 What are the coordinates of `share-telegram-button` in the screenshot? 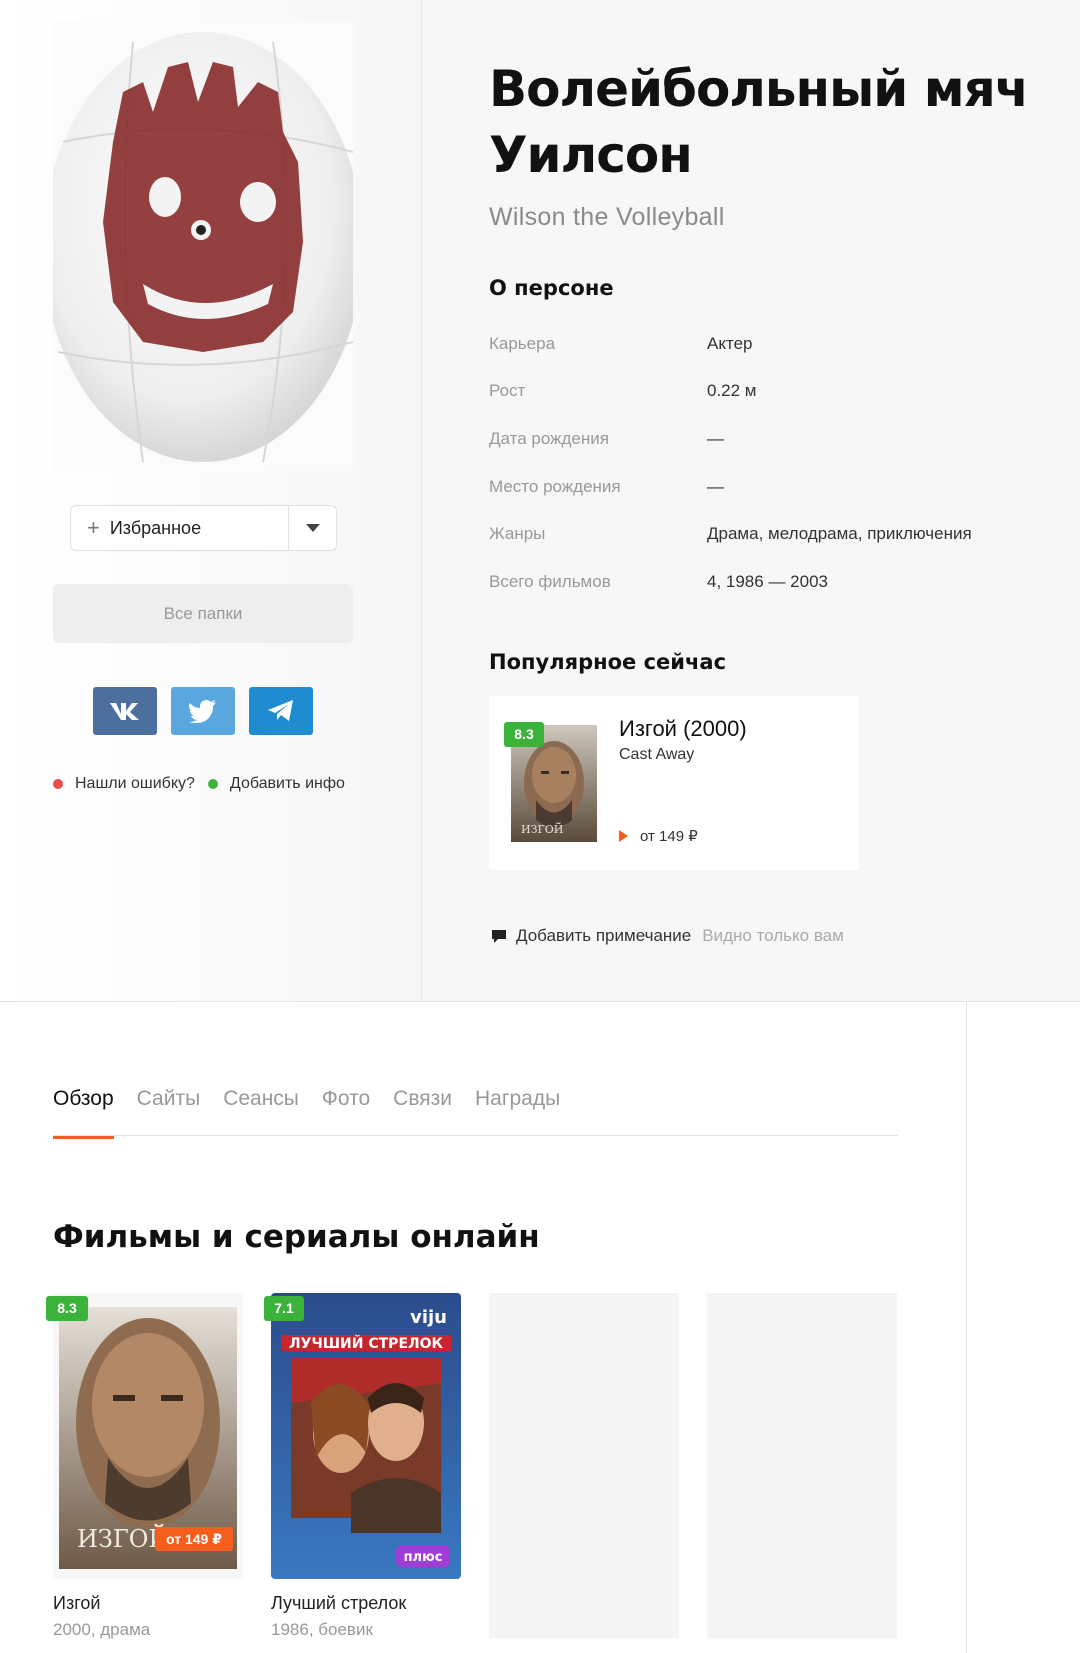 It's located at (281, 711).